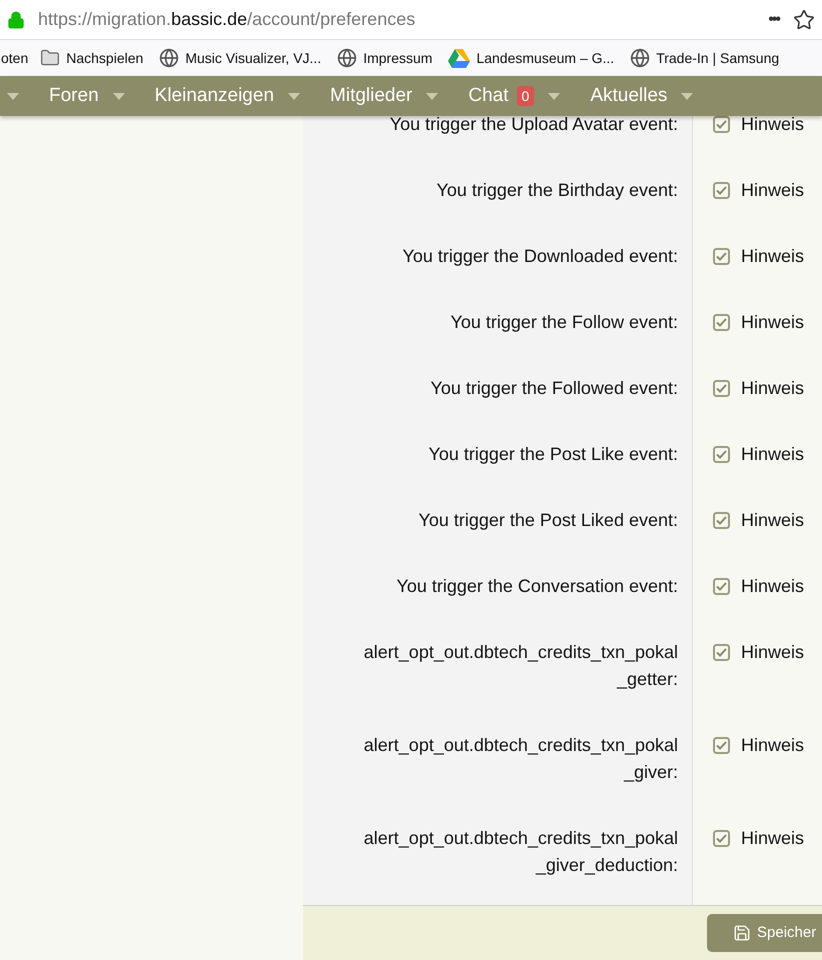 Image resolution: width=822 pixels, height=960 pixels. I want to click on alert-label: alert_opt_out.dbtech_credits_txn_pokal _giver_deduction:, so click(520, 852).